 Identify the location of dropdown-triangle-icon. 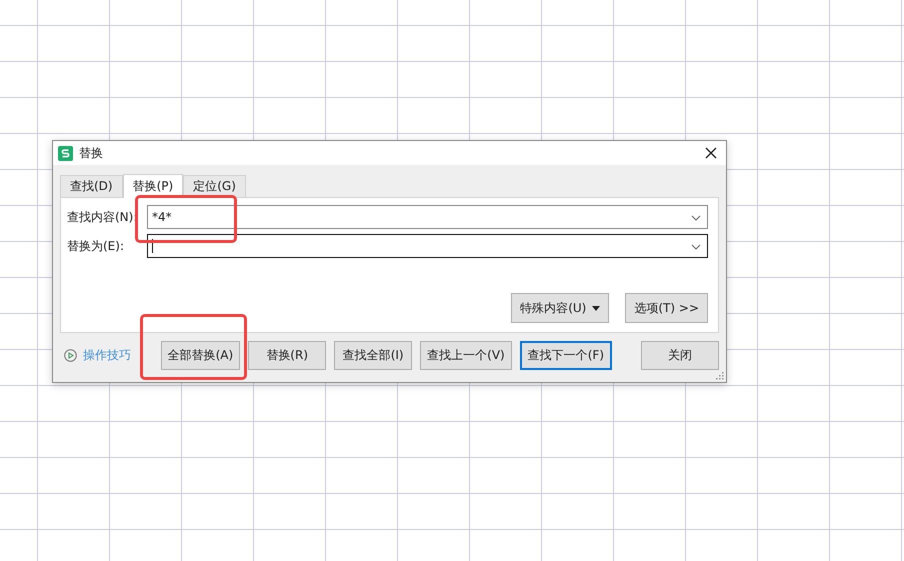
(596, 308).